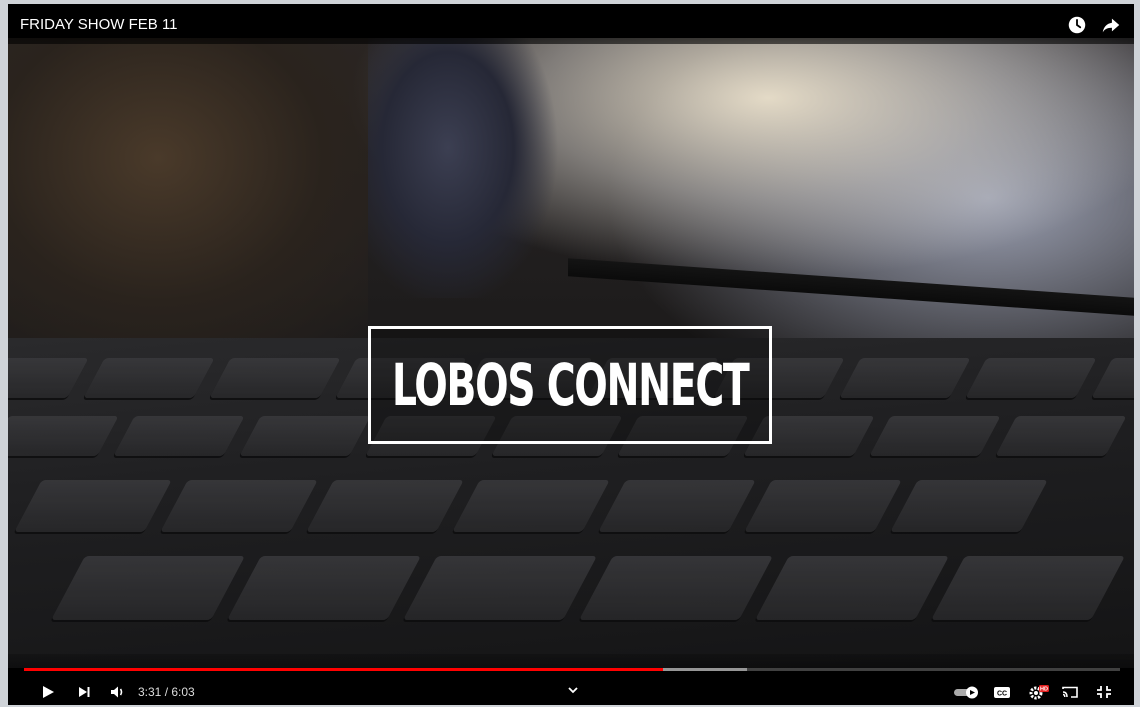 The height and width of the screenshot is (707, 1140). I want to click on progress-played, so click(343, 669).